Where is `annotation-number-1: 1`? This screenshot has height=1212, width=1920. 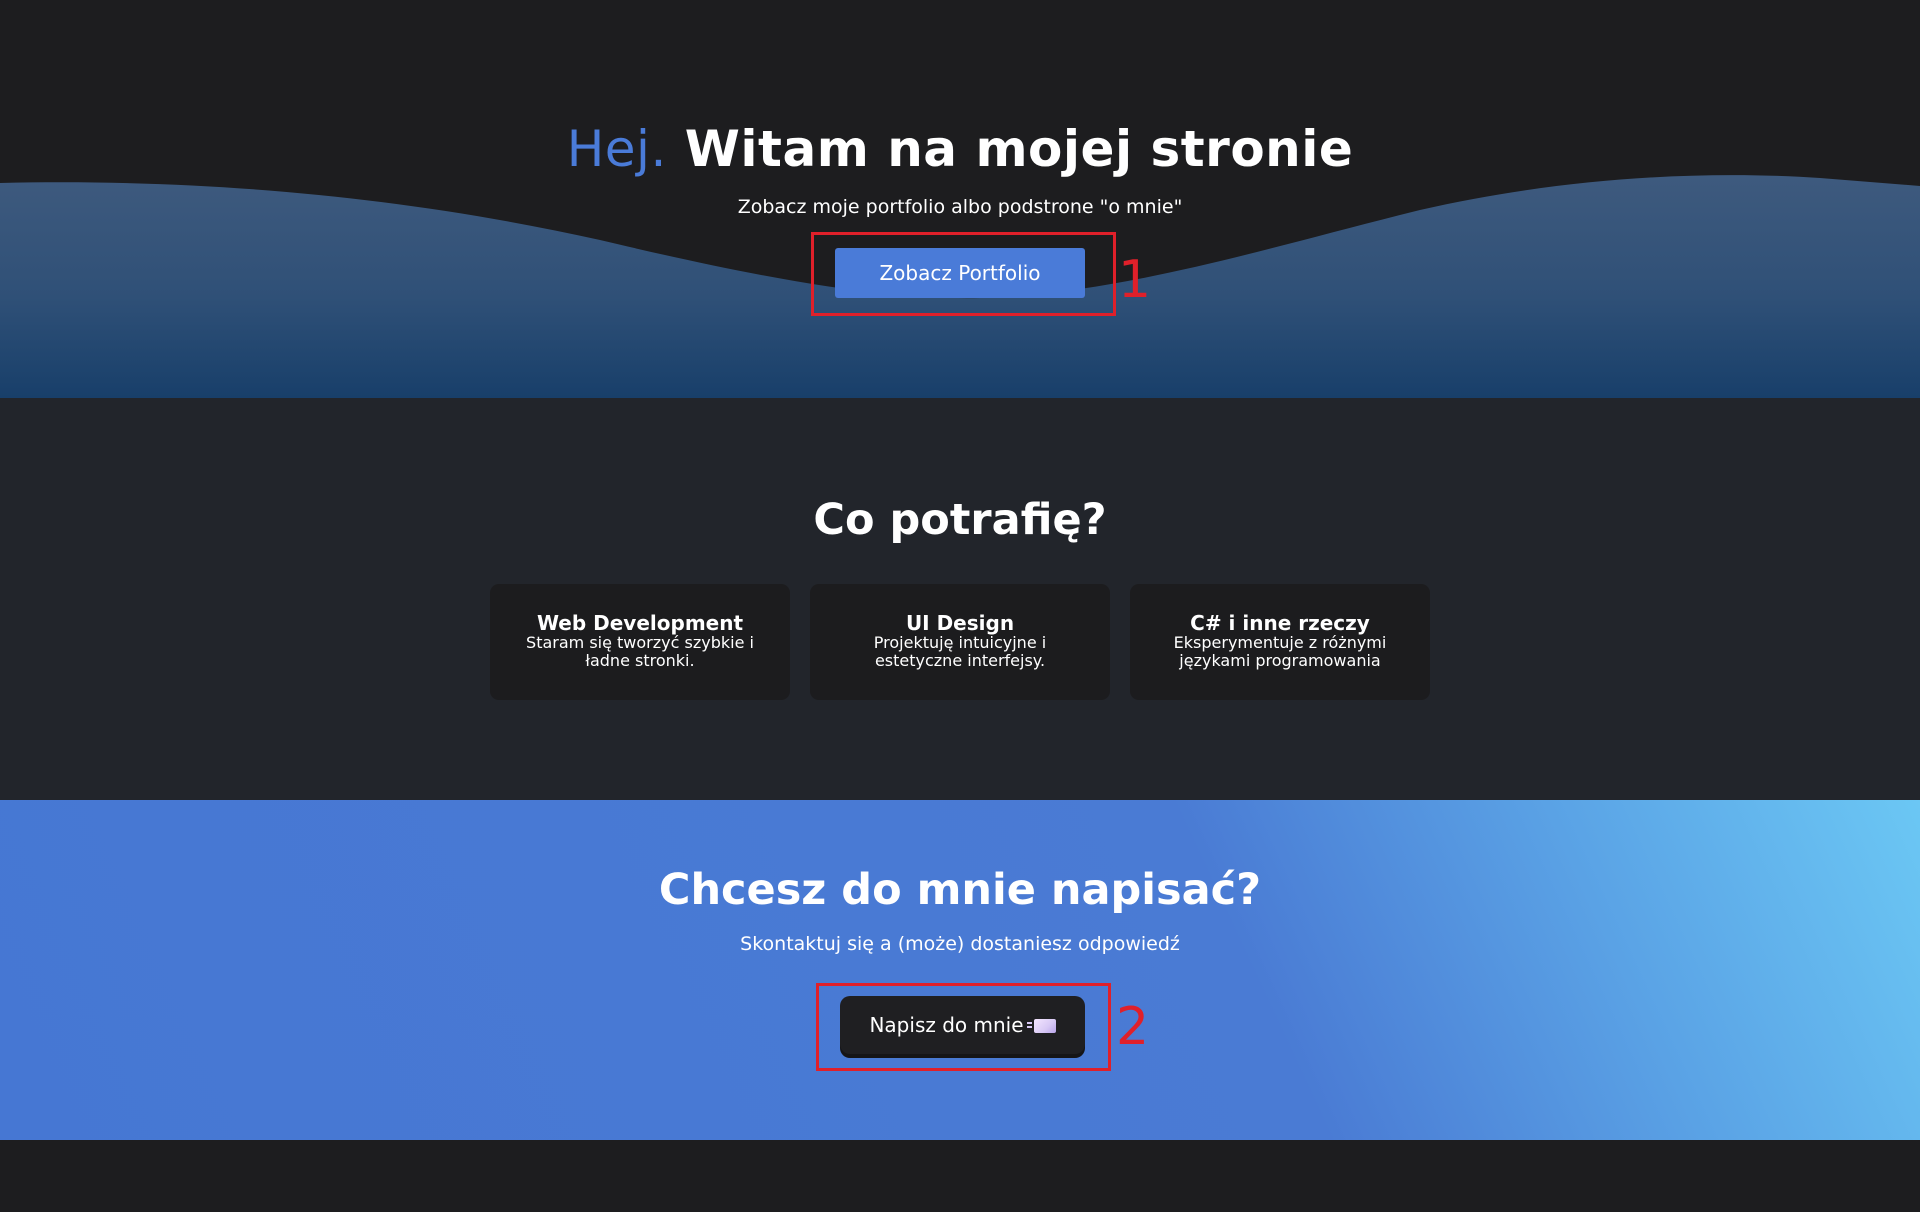 annotation-number-1: 1 is located at coordinates (1135, 280).